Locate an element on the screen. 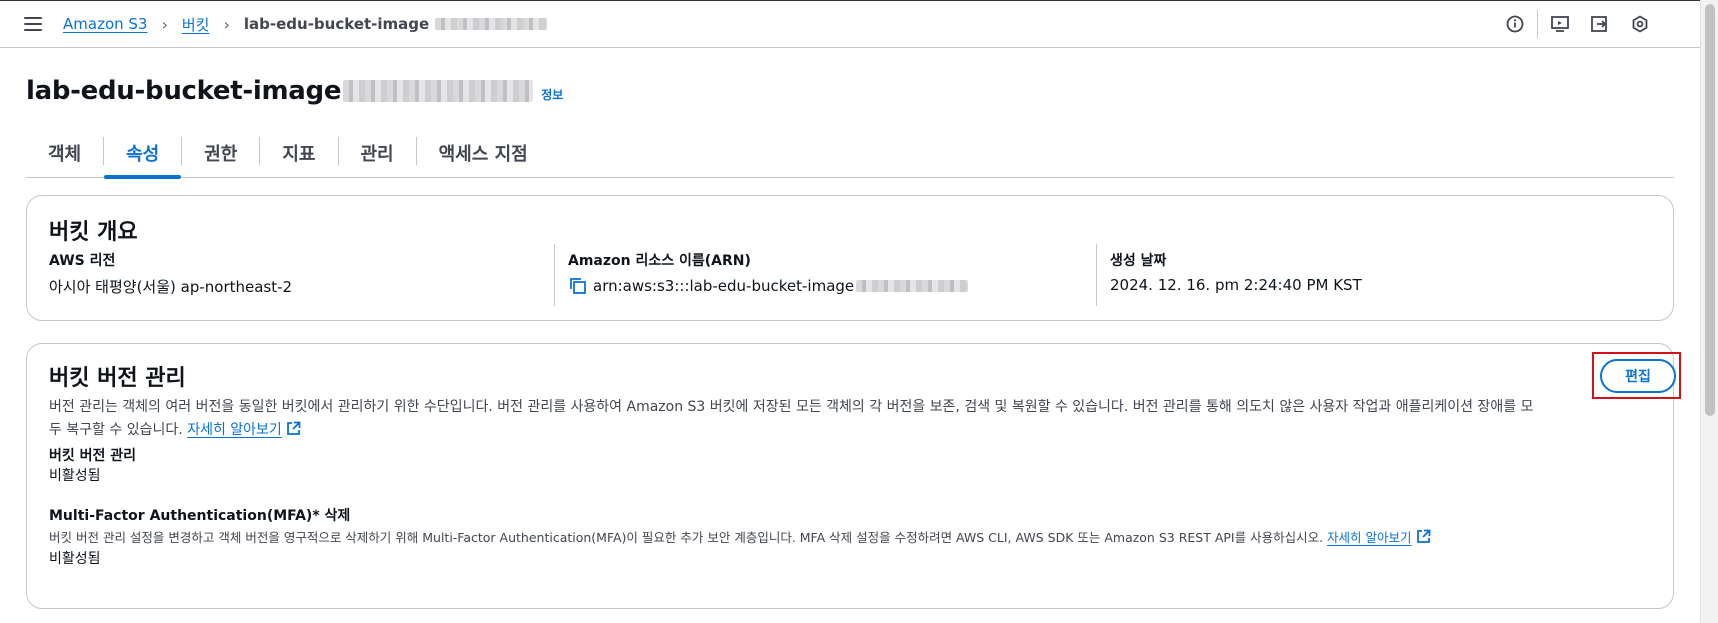  breadcrumb-amazon-s3: Amazon S3 is located at coordinates (105, 24).